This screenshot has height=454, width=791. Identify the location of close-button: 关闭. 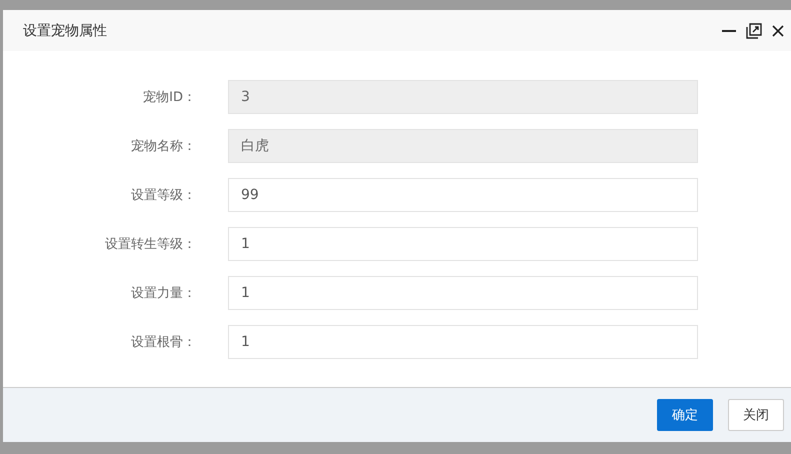
(756, 415).